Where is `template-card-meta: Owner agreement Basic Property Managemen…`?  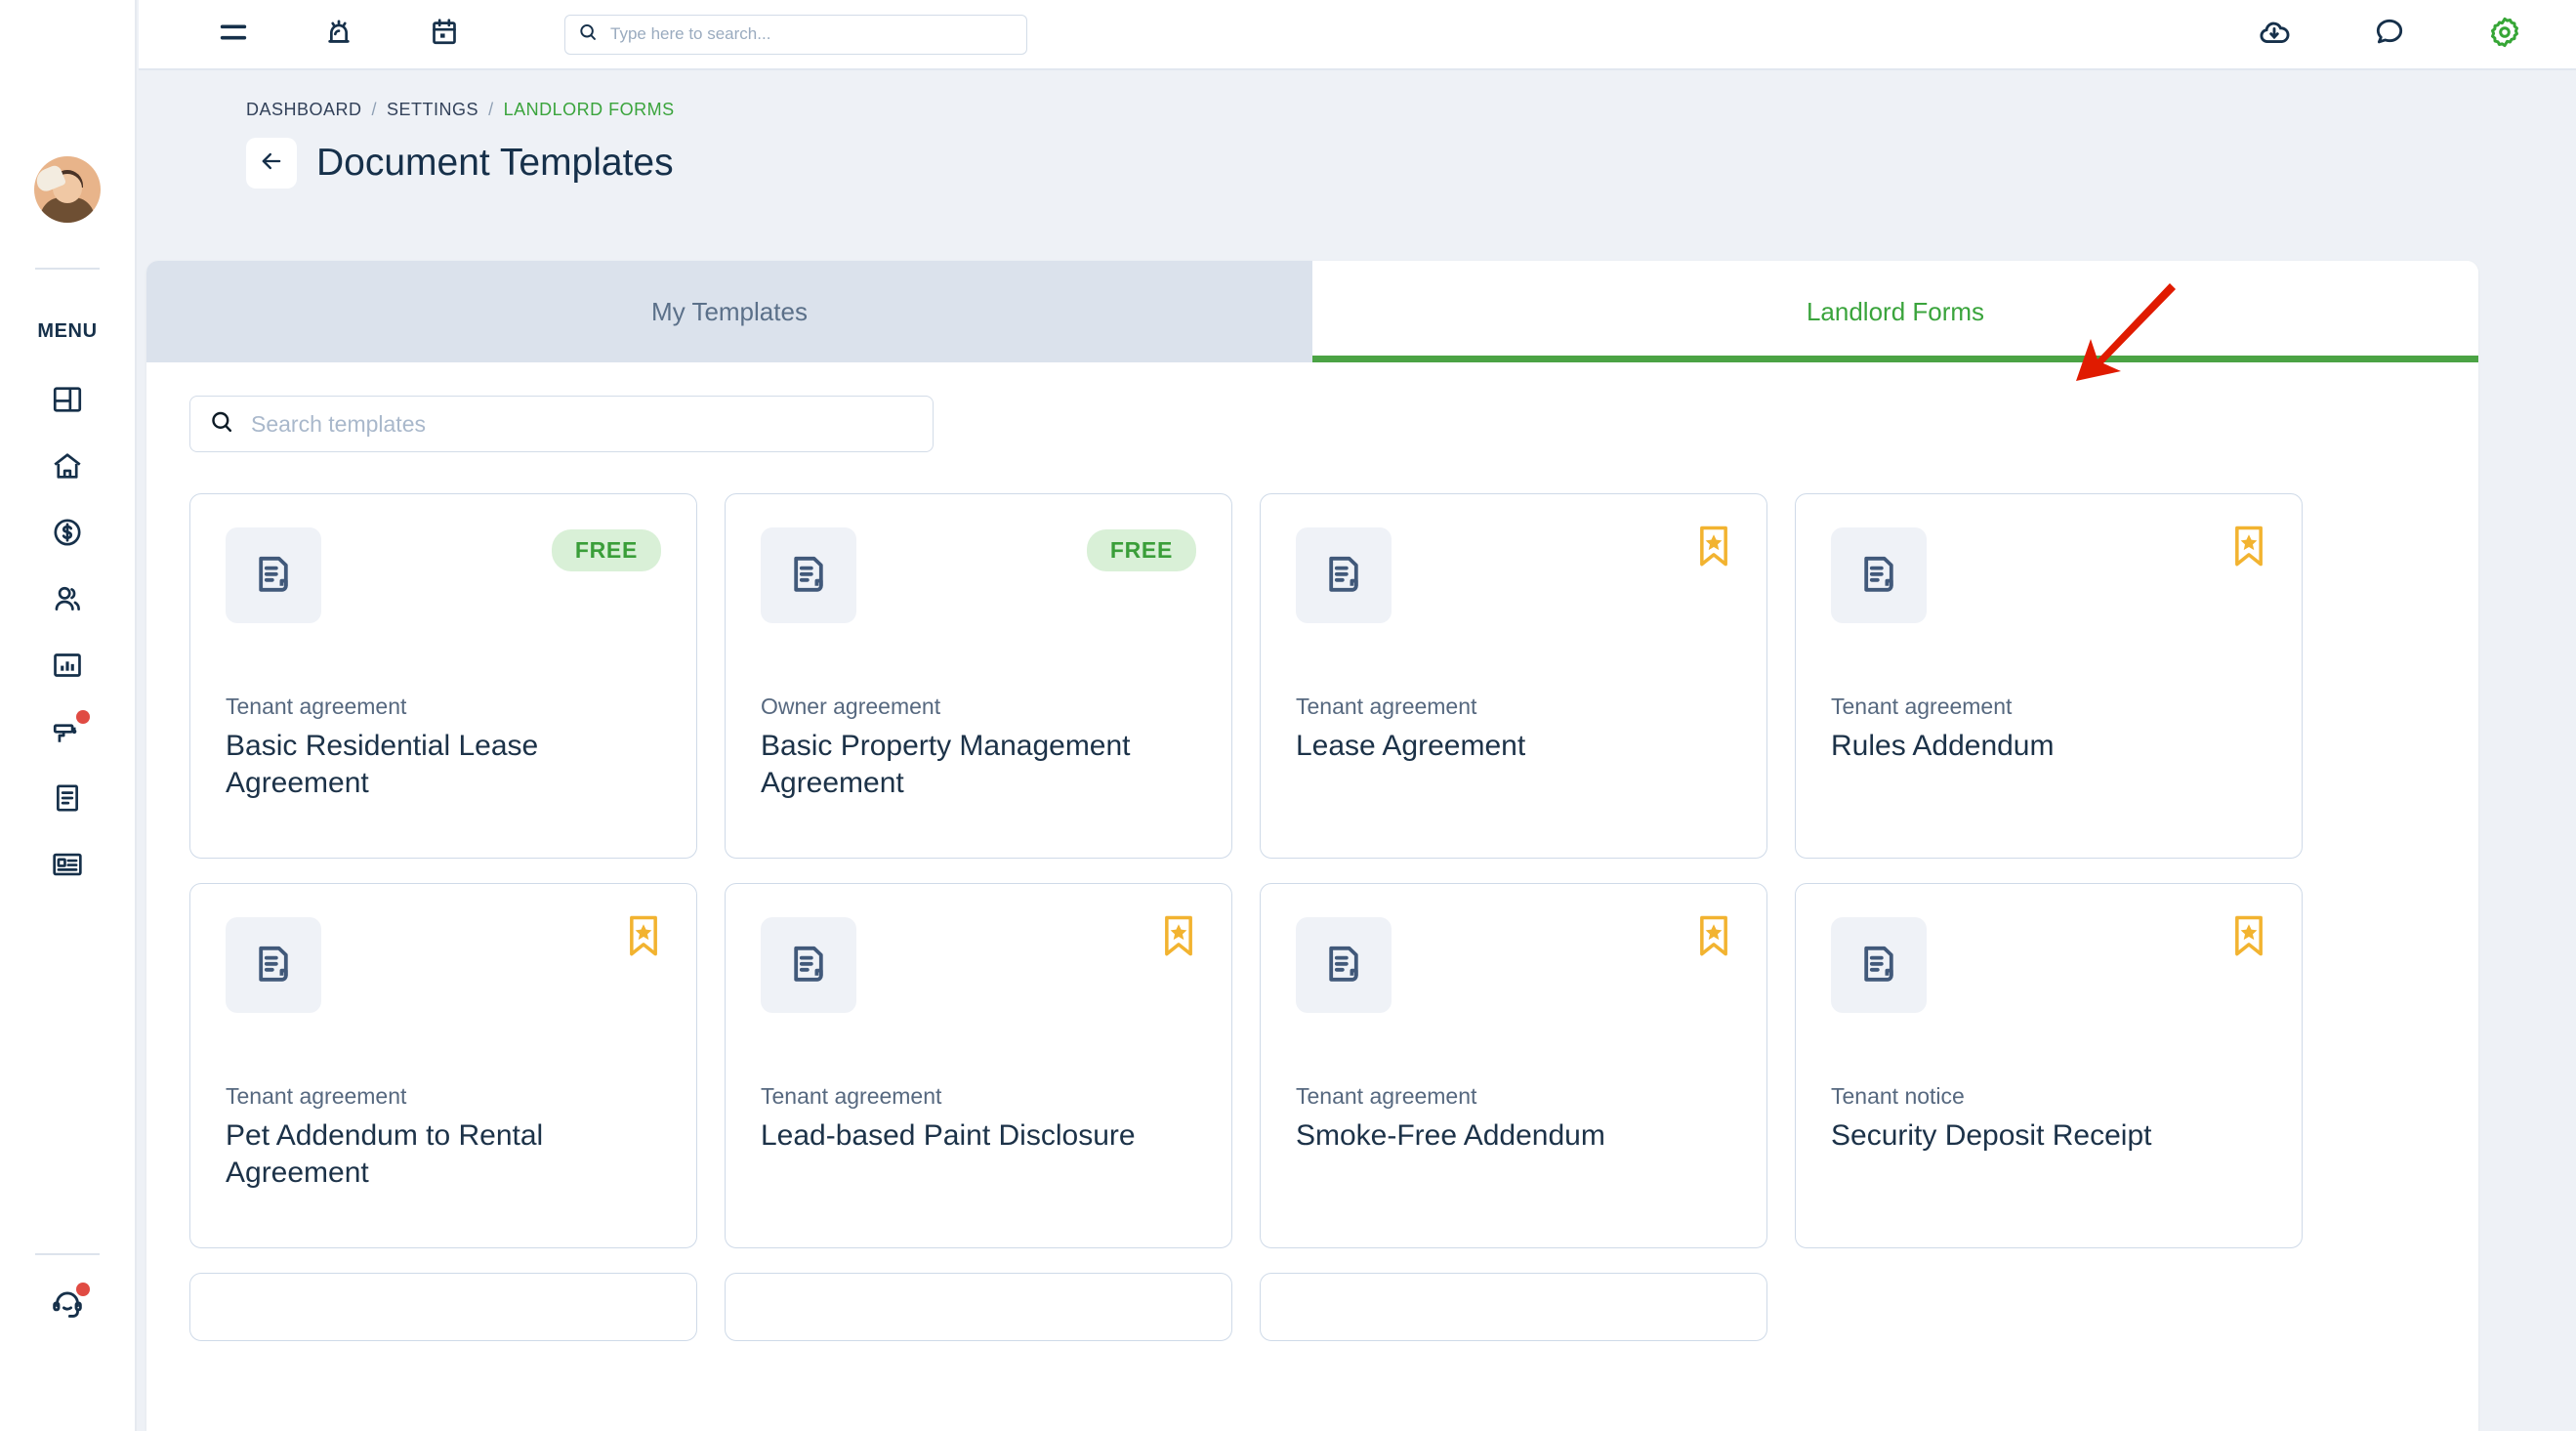
template-card-meta: Owner agreement Basic Property Managemen… is located at coordinates (979, 748).